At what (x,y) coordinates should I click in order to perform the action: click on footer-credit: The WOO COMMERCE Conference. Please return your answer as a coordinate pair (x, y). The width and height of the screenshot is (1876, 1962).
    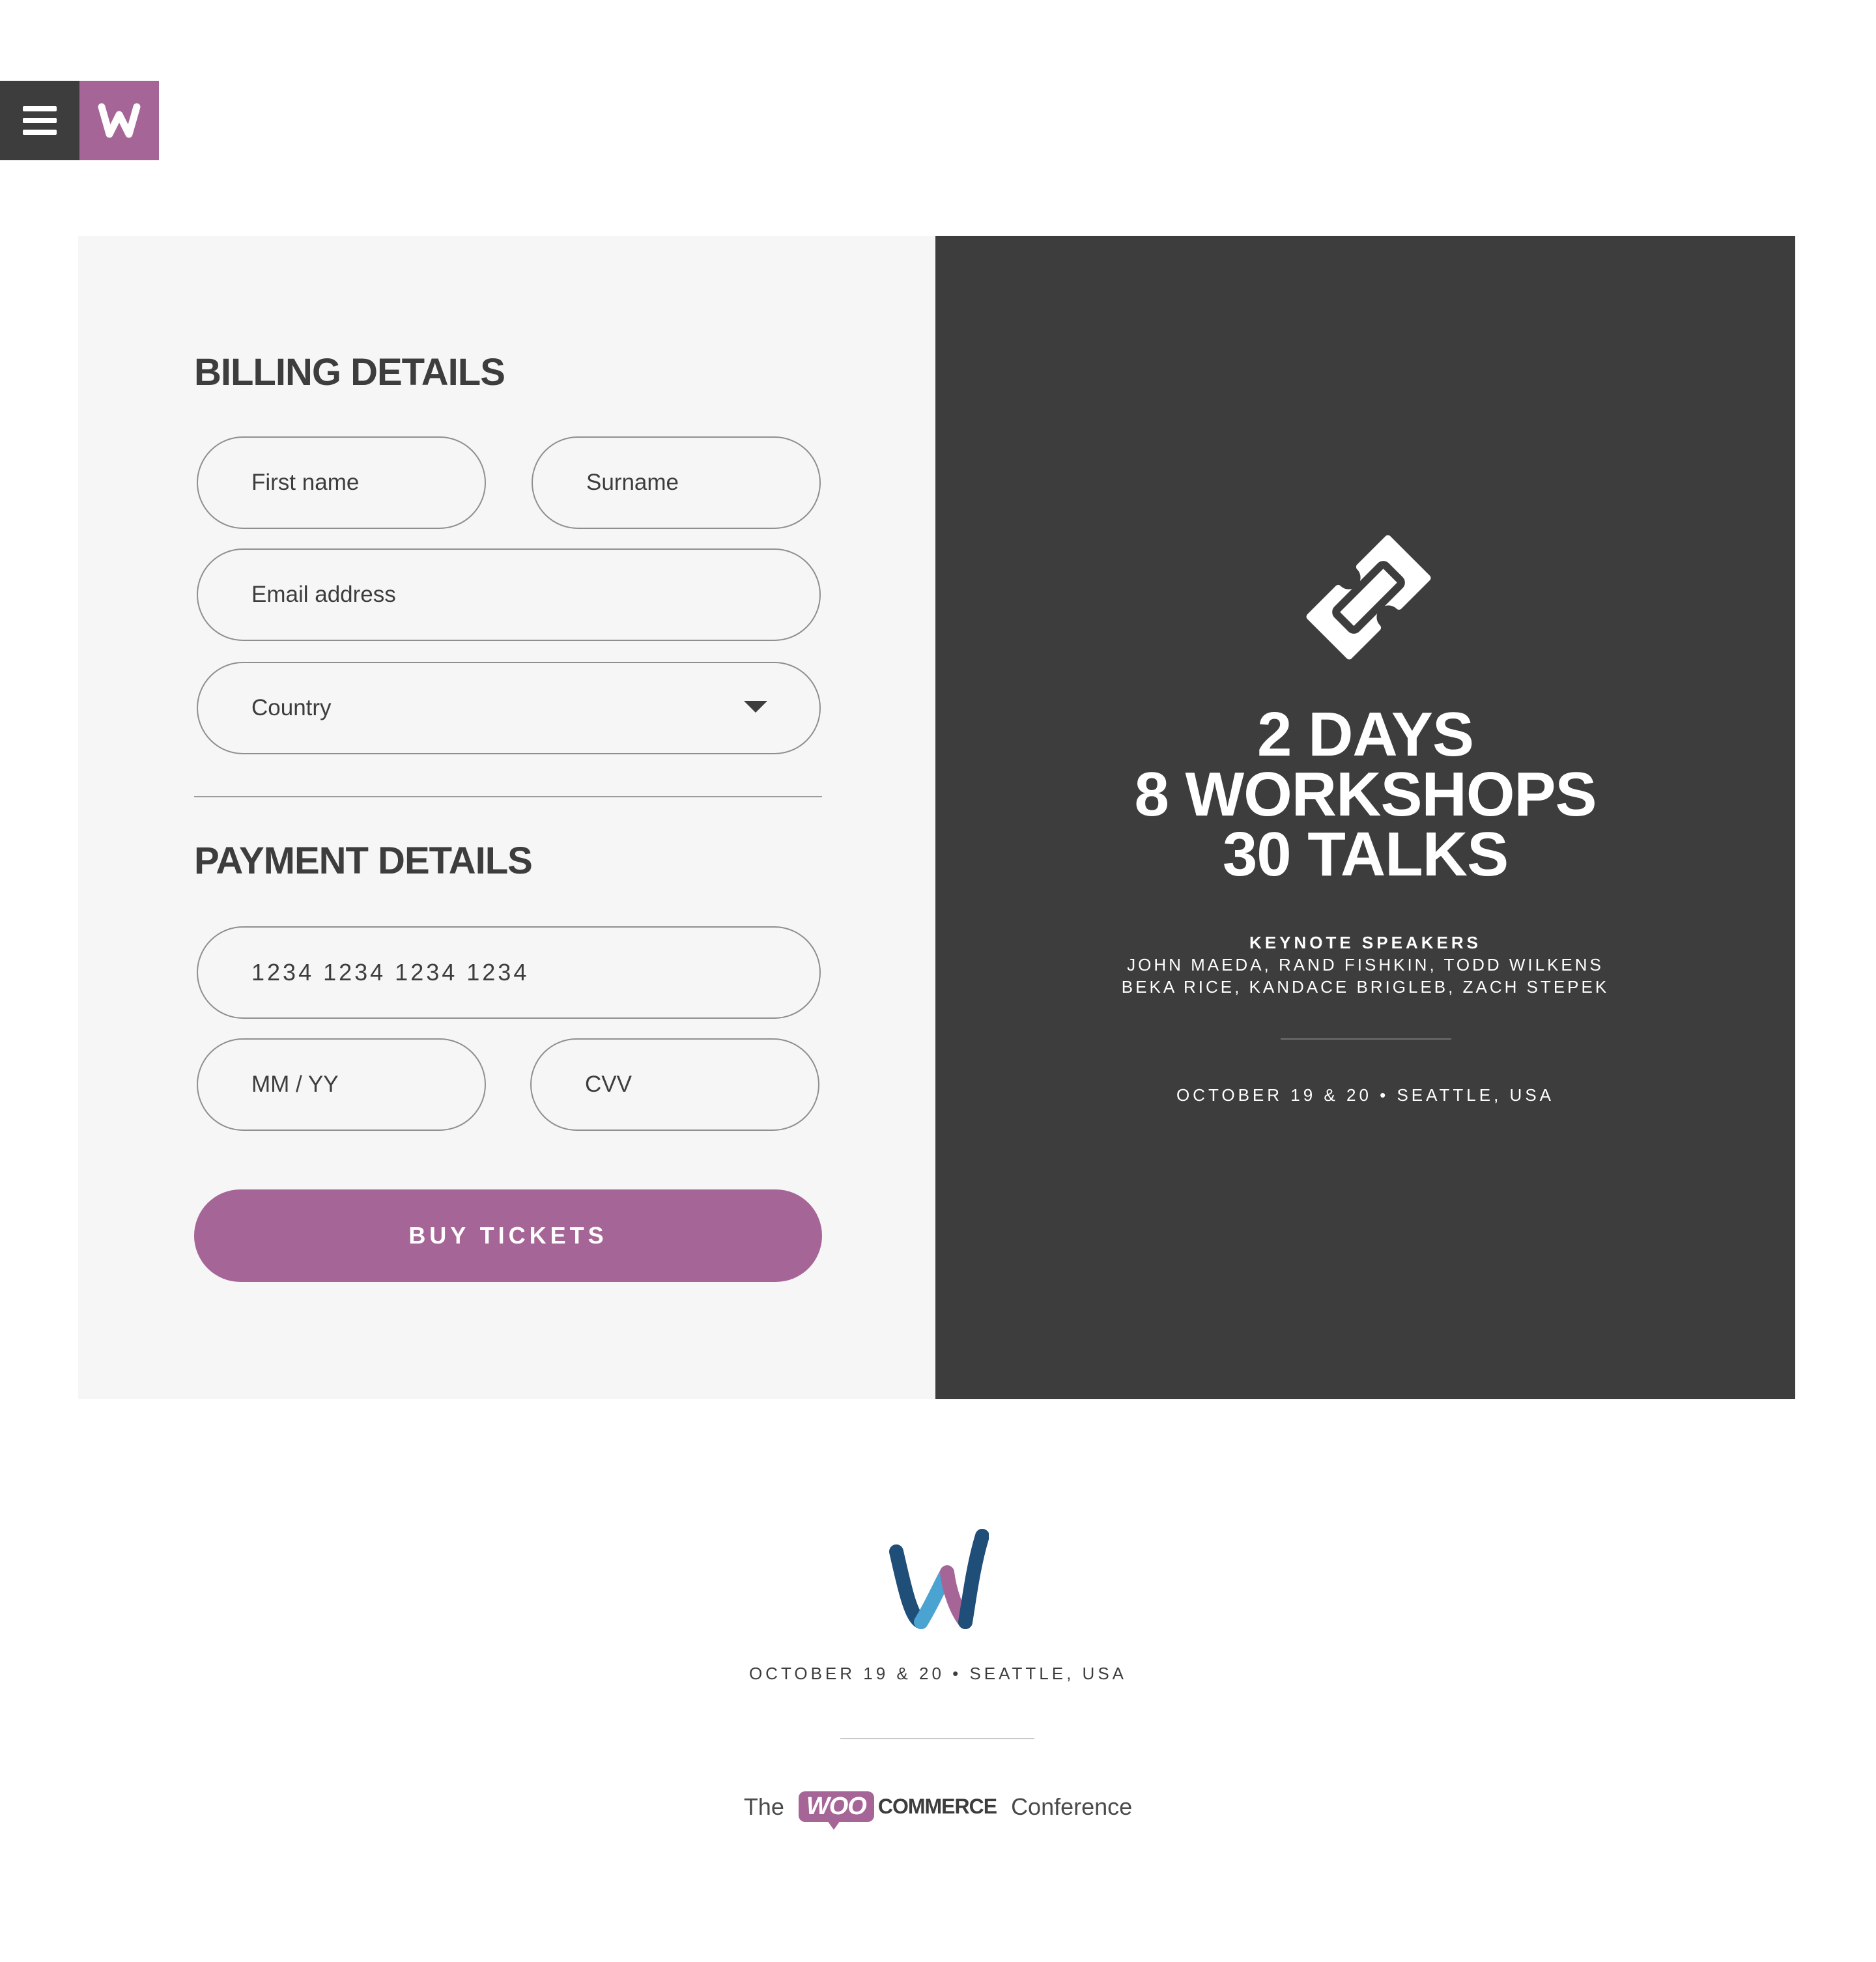
    Looking at the image, I should click on (938, 1810).